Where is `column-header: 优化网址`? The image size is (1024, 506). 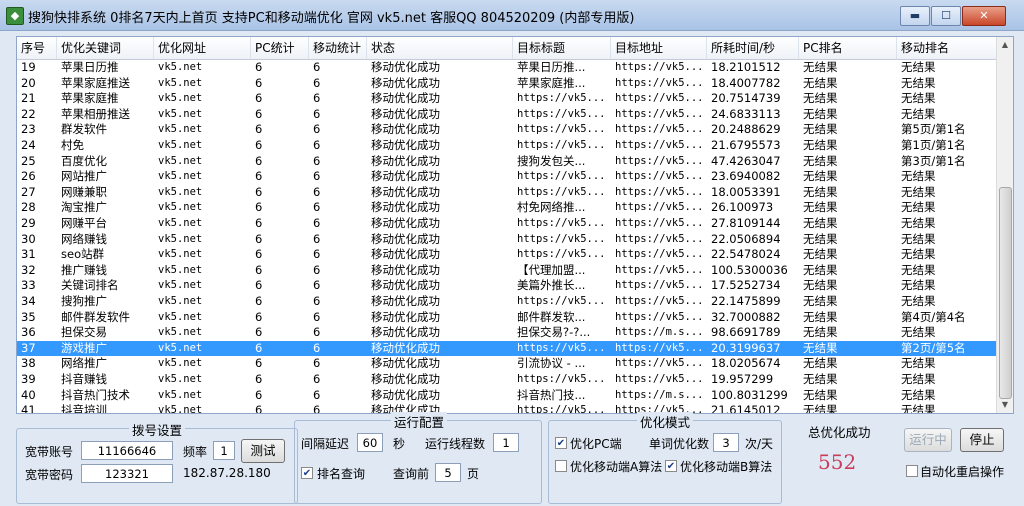 column-header: 优化网址 is located at coordinates (202, 48).